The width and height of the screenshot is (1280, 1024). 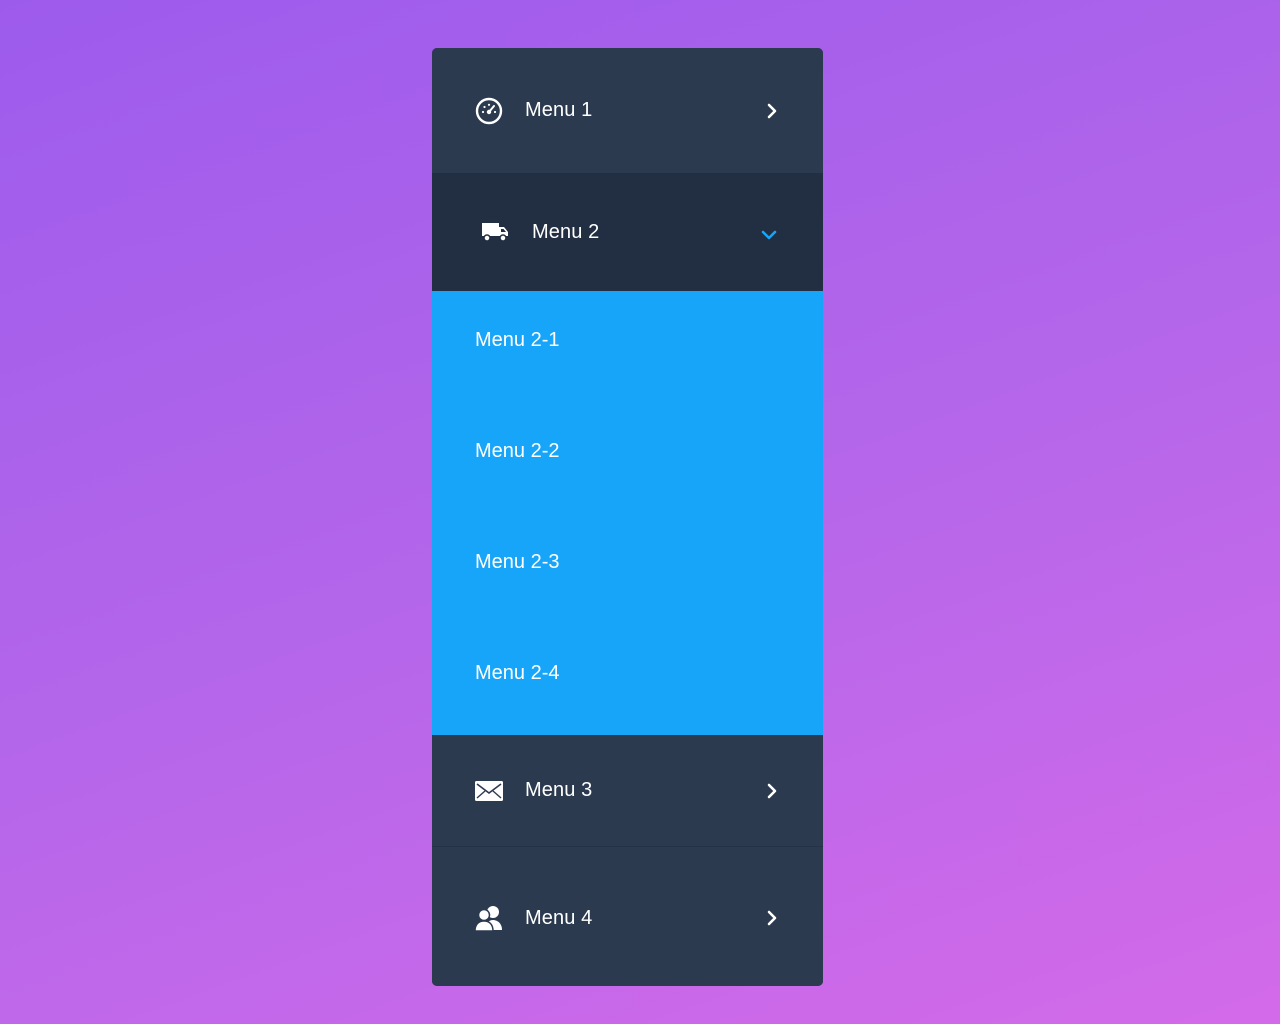 What do you see at coordinates (559, 110) in the screenshot?
I see `menu-item-label: Menu 1` at bounding box center [559, 110].